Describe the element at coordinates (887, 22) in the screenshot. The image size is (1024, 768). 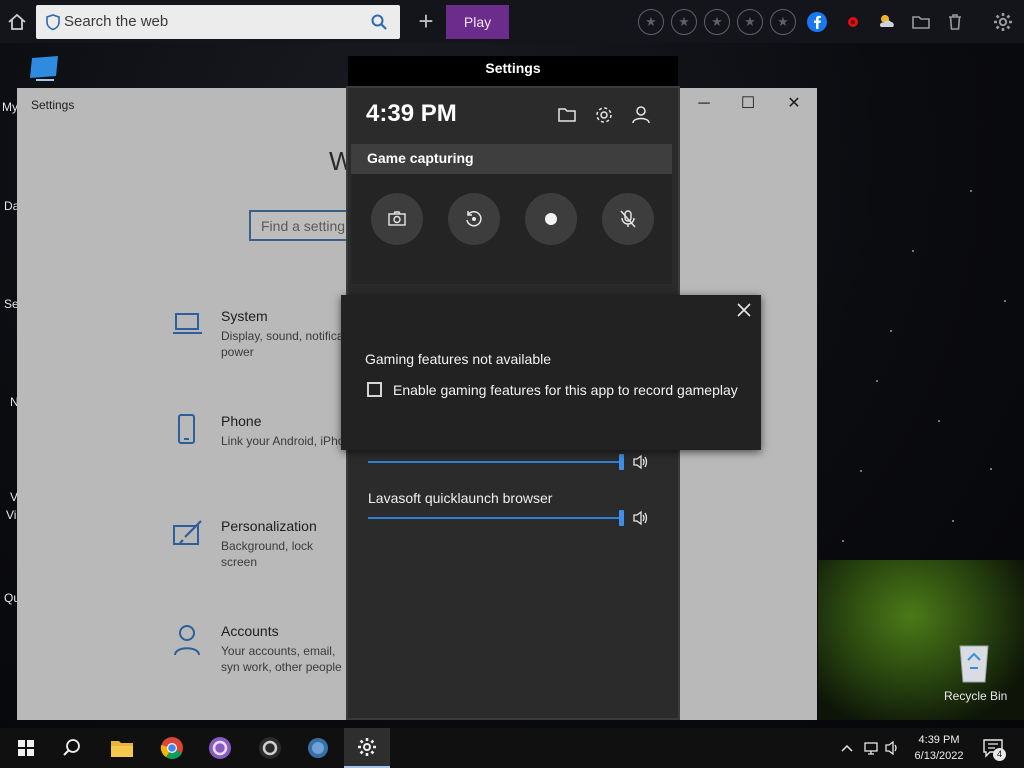
I see `weather-icon` at that location.